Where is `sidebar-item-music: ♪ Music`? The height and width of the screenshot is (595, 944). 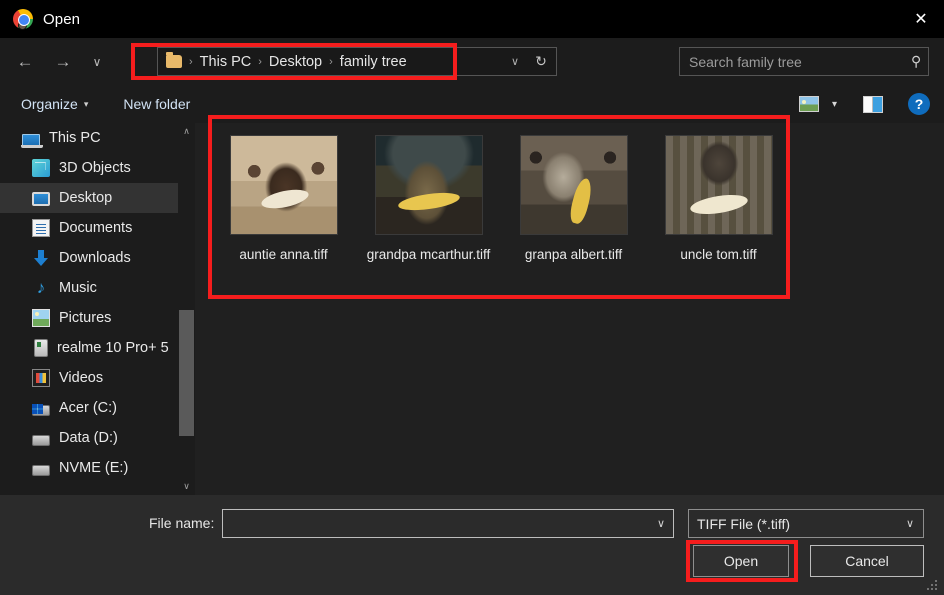 sidebar-item-music: ♪ Music is located at coordinates (89, 288).